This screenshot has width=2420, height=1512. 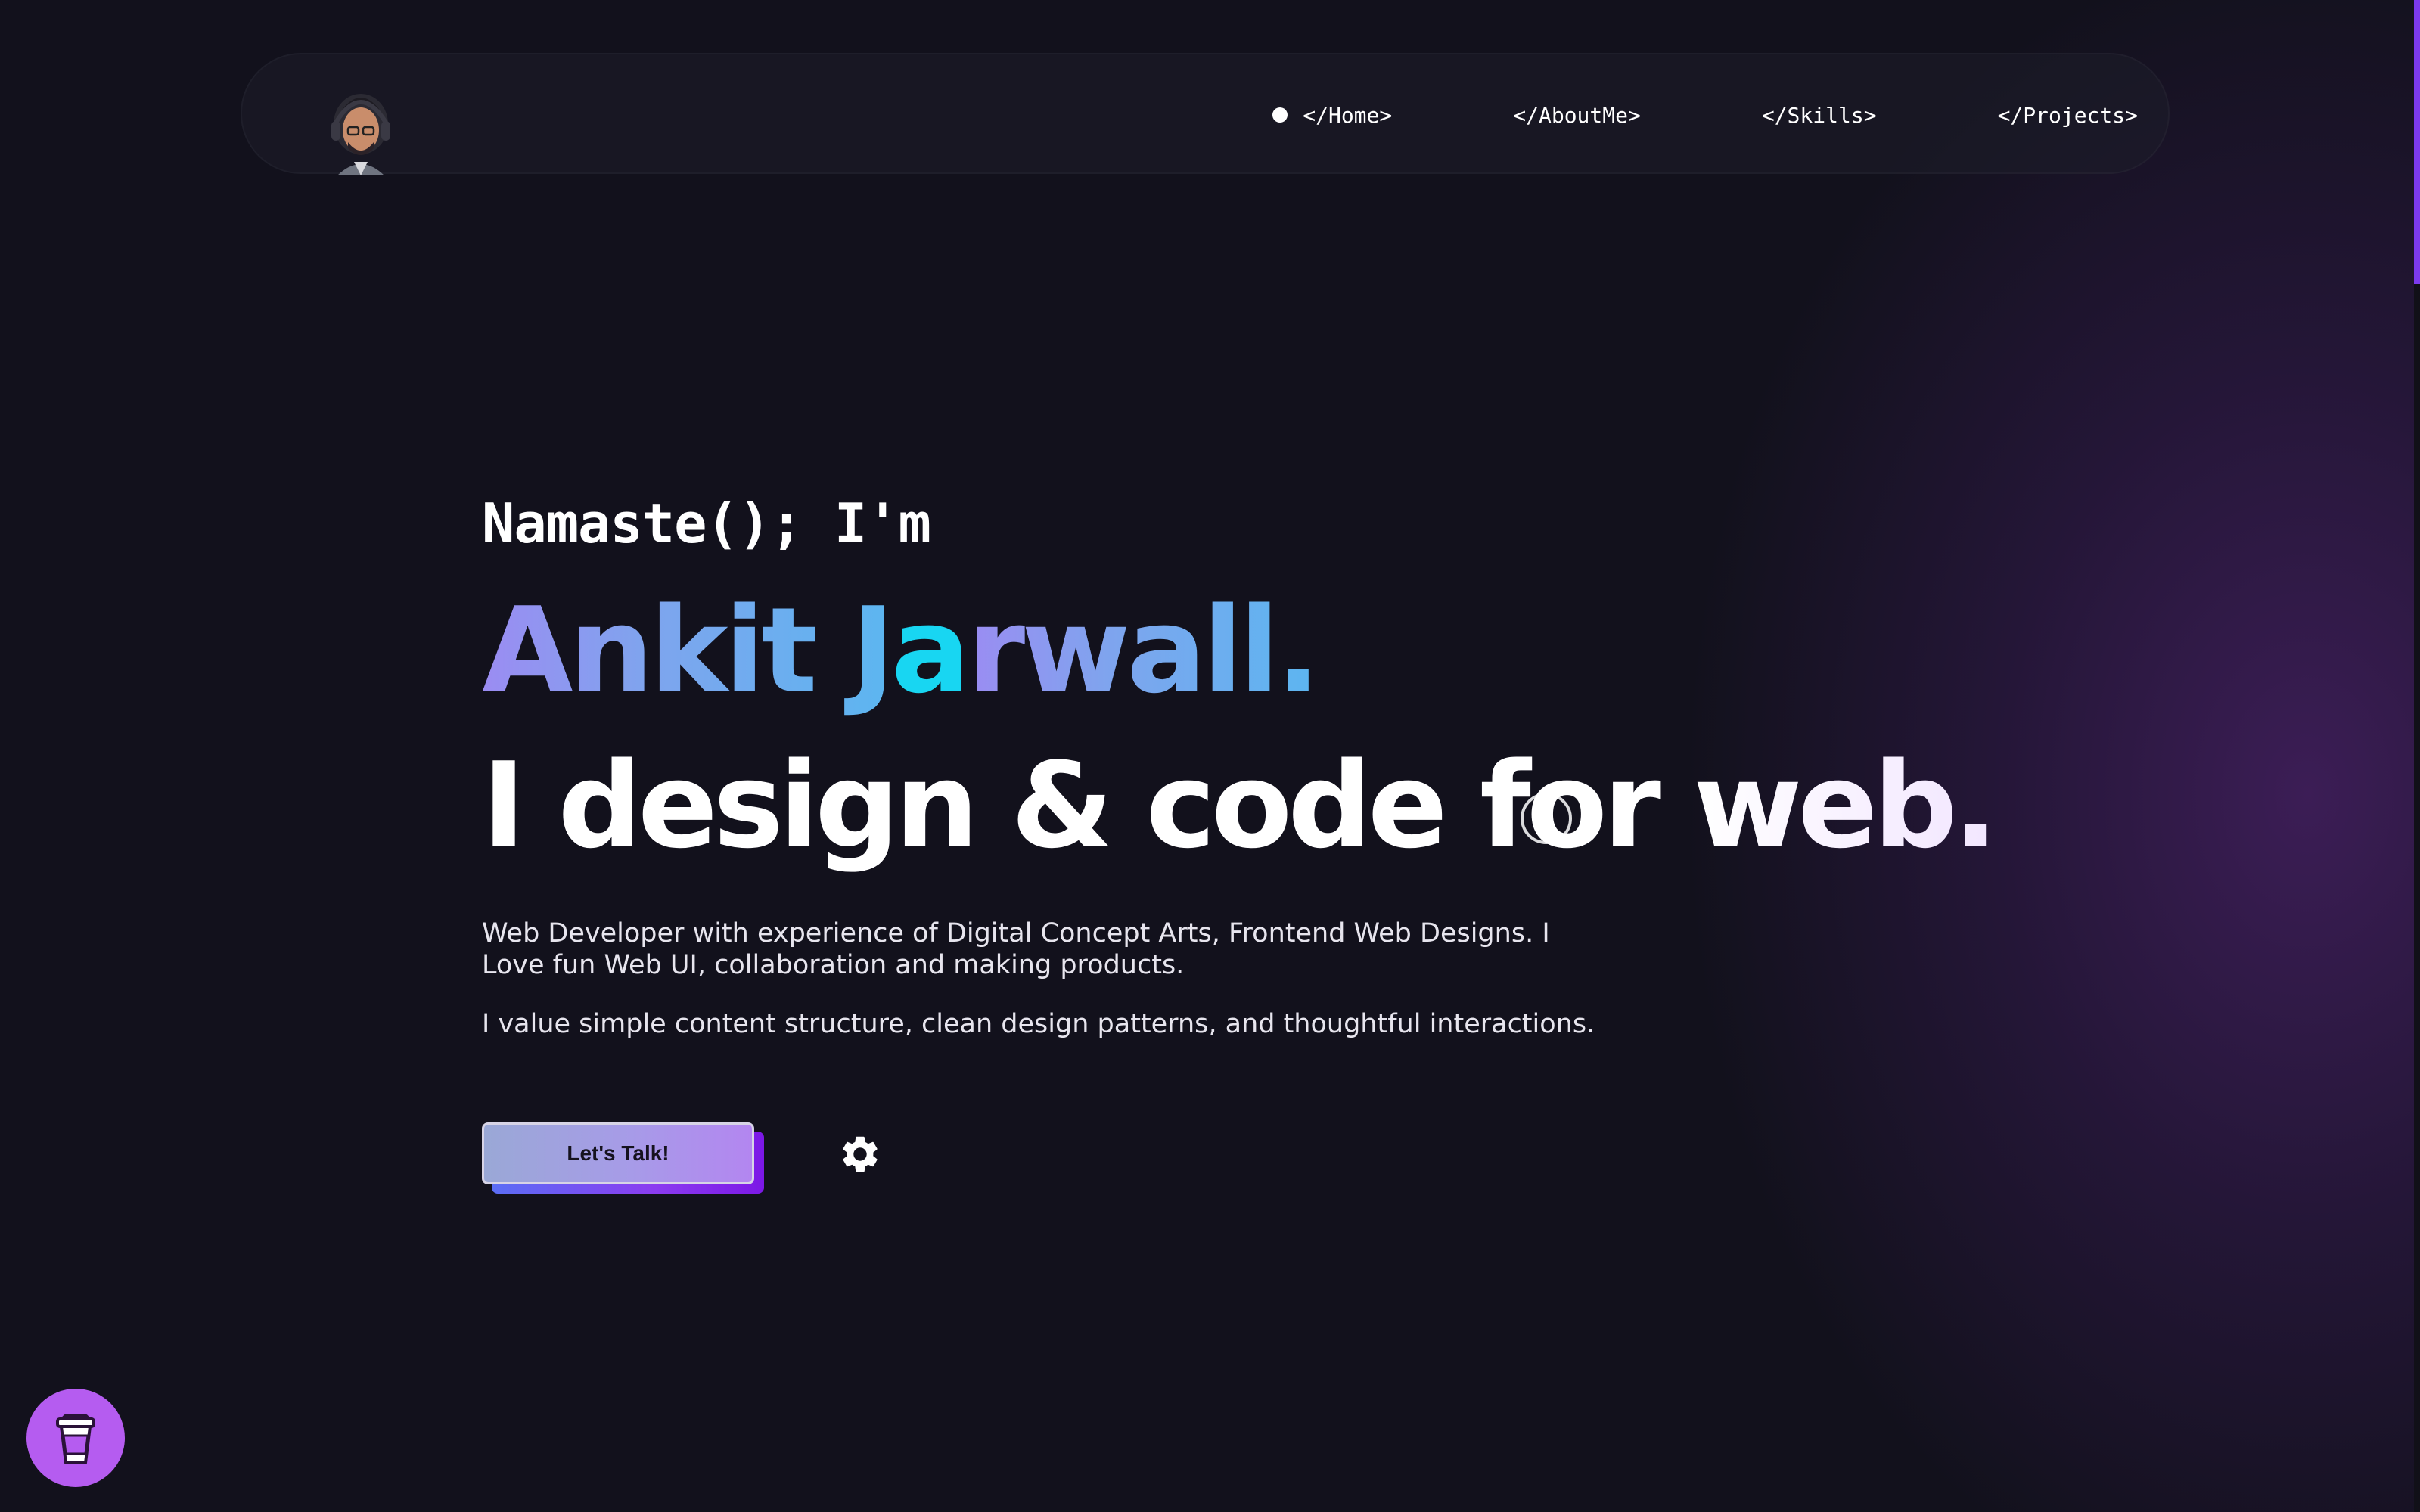 What do you see at coordinates (1546, 818) in the screenshot?
I see `mouse-cursor-ring` at bounding box center [1546, 818].